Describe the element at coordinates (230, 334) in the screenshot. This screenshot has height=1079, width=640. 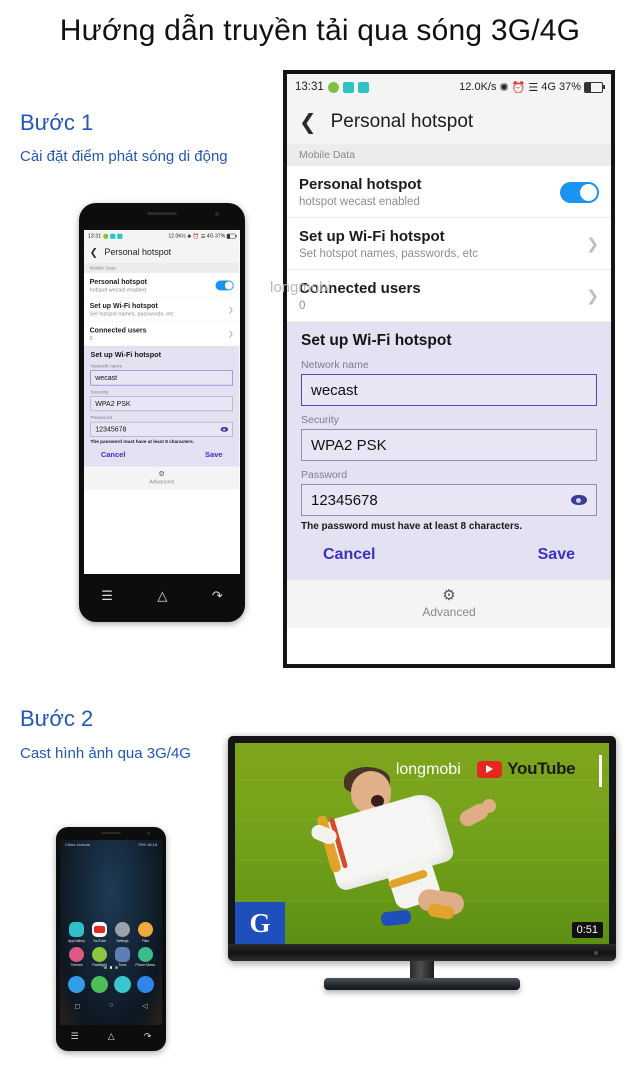
I see `chevron-right-icon: ❯` at that location.